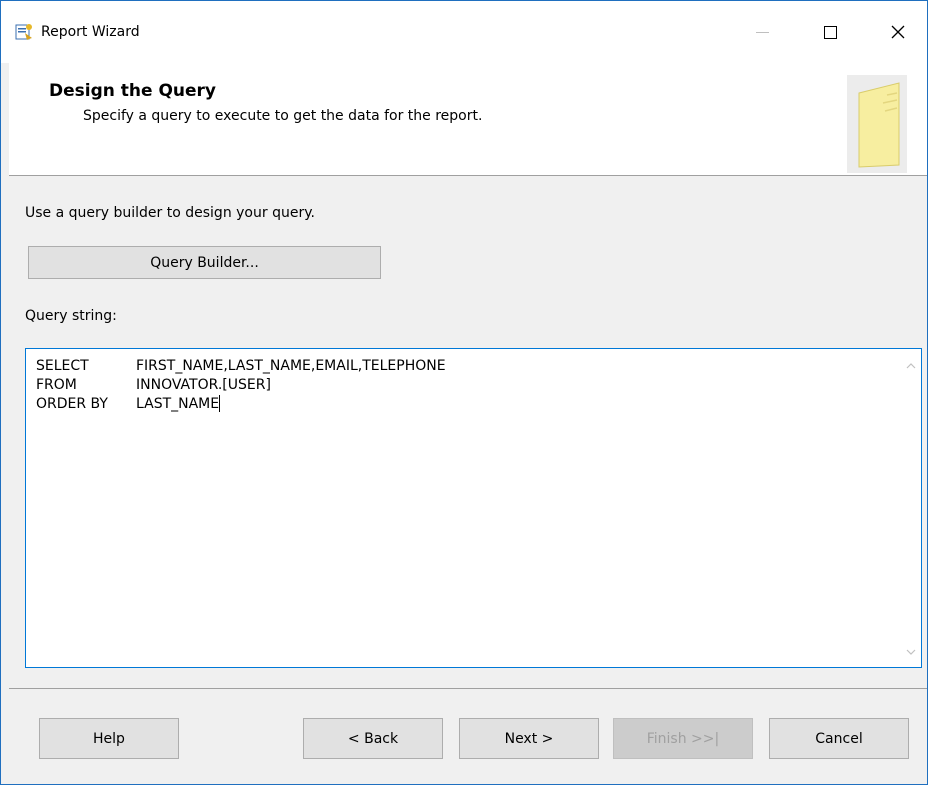 This screenshot has height=785, width=928. I want to click on close-button, so click(898, 32).